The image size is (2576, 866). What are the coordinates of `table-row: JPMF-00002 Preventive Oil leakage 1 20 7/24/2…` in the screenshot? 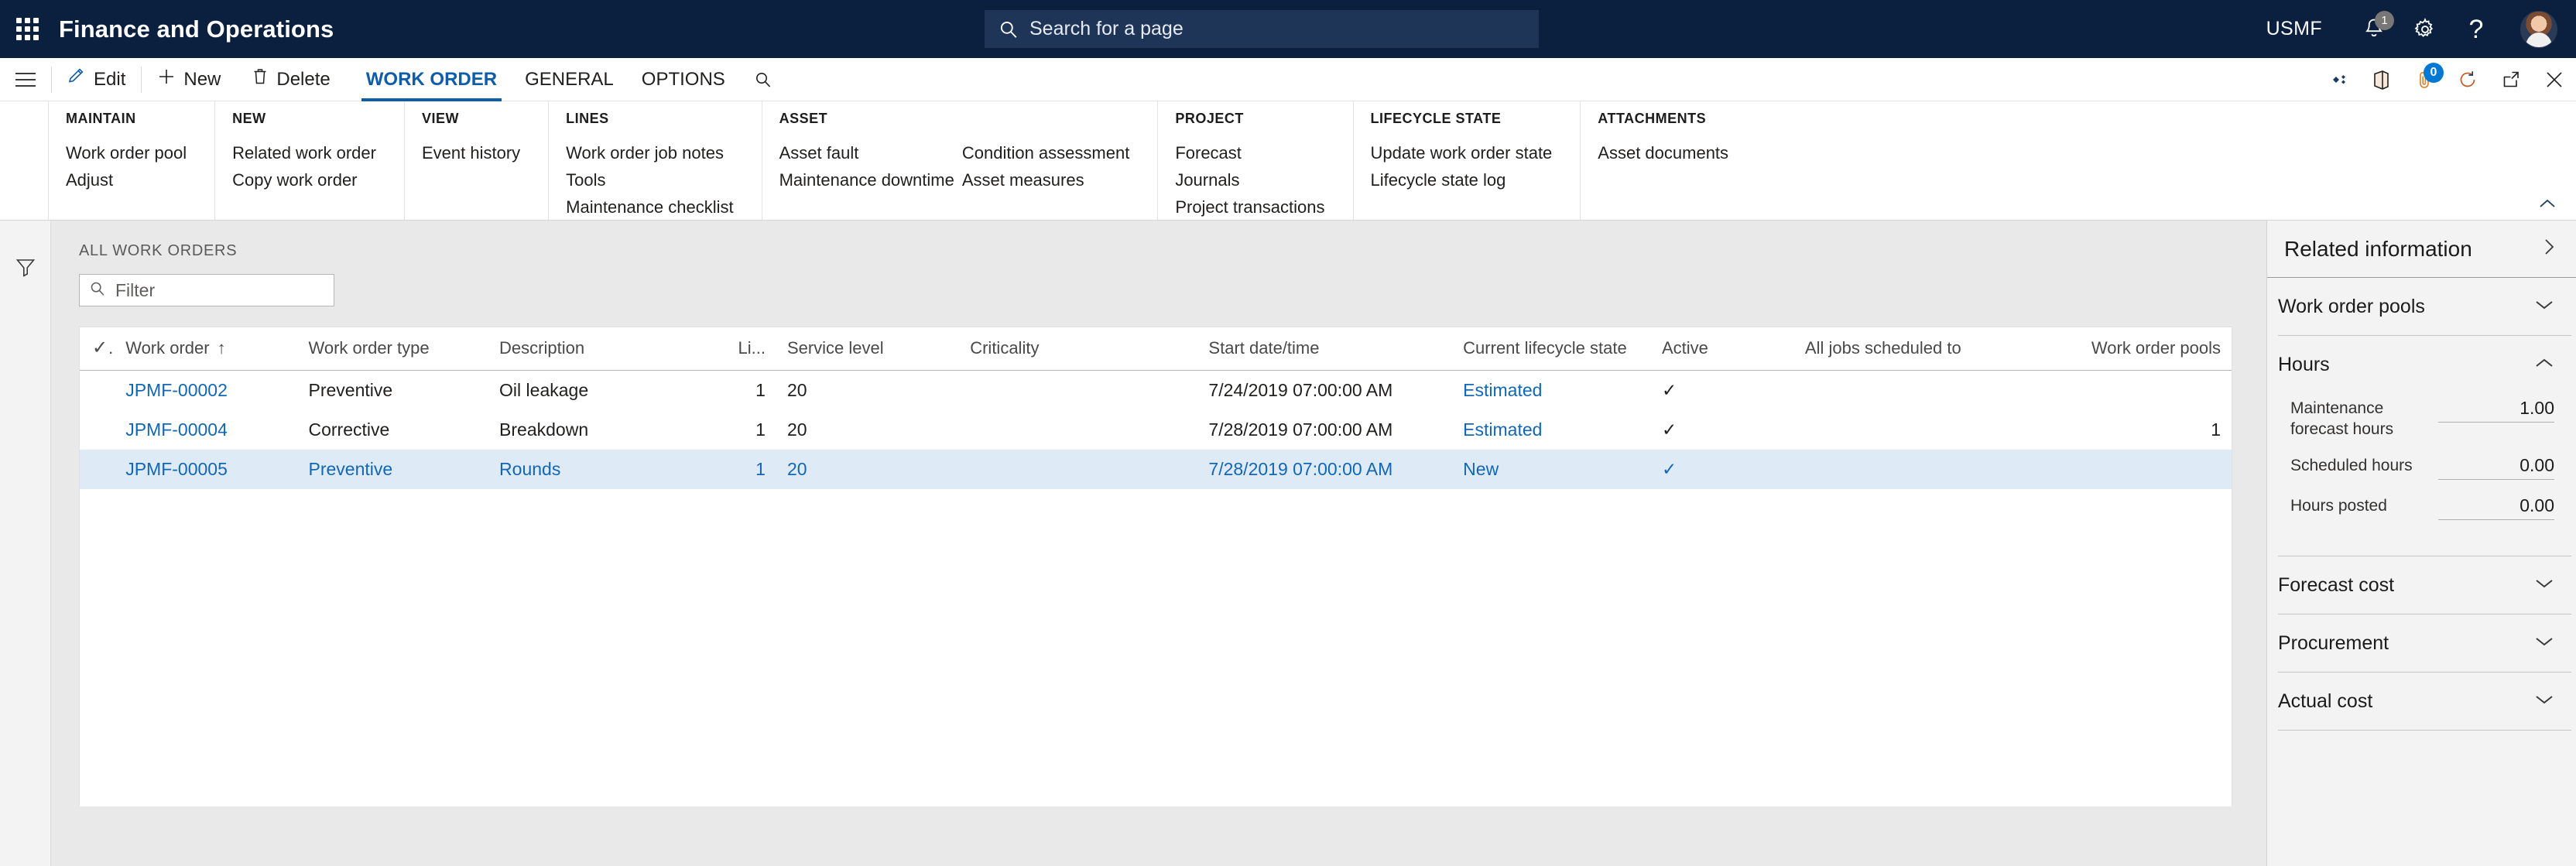 It's located at (1156, 391).